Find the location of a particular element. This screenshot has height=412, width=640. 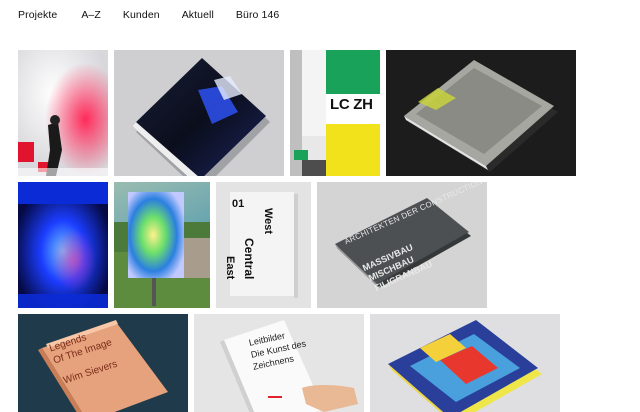

project-tile-colorful-book-stack is located at coordinates (465, 363).